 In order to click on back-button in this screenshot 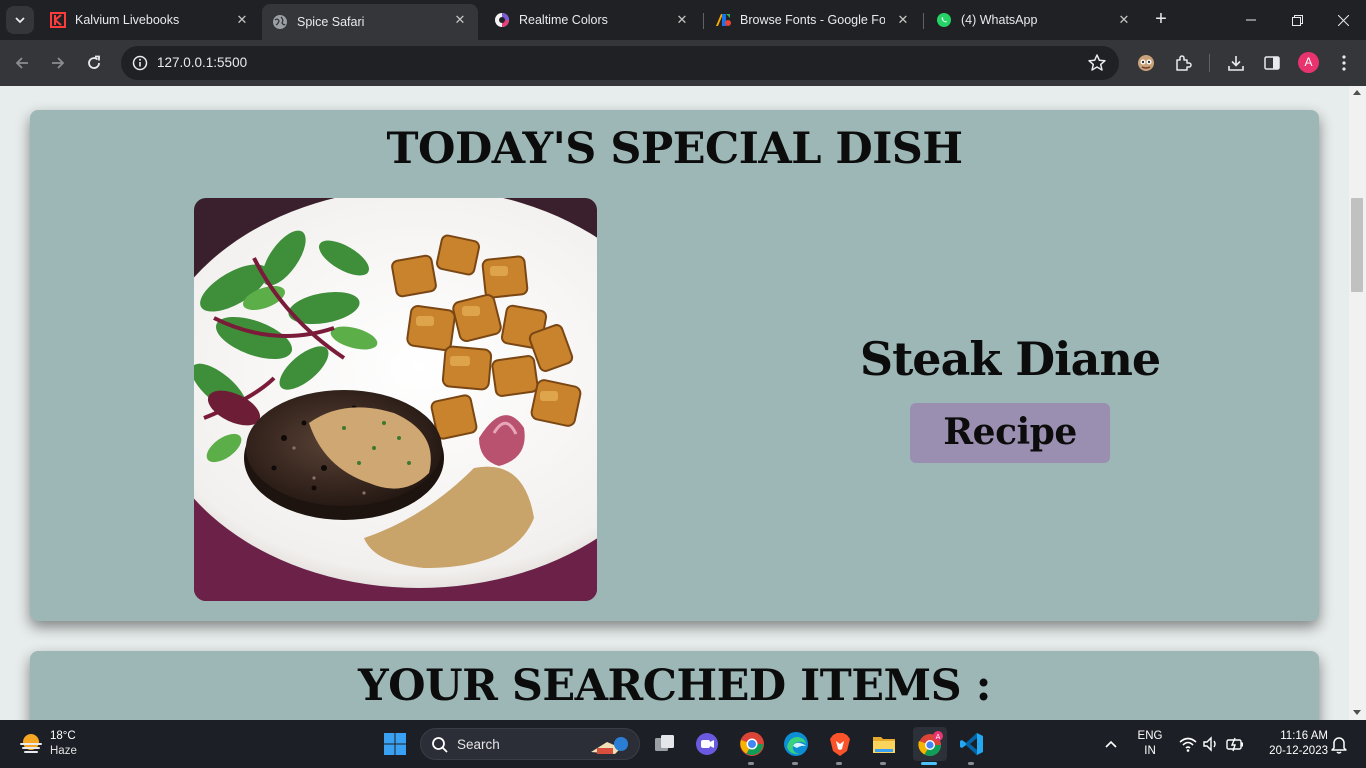, I will do `click(22, 63)`.